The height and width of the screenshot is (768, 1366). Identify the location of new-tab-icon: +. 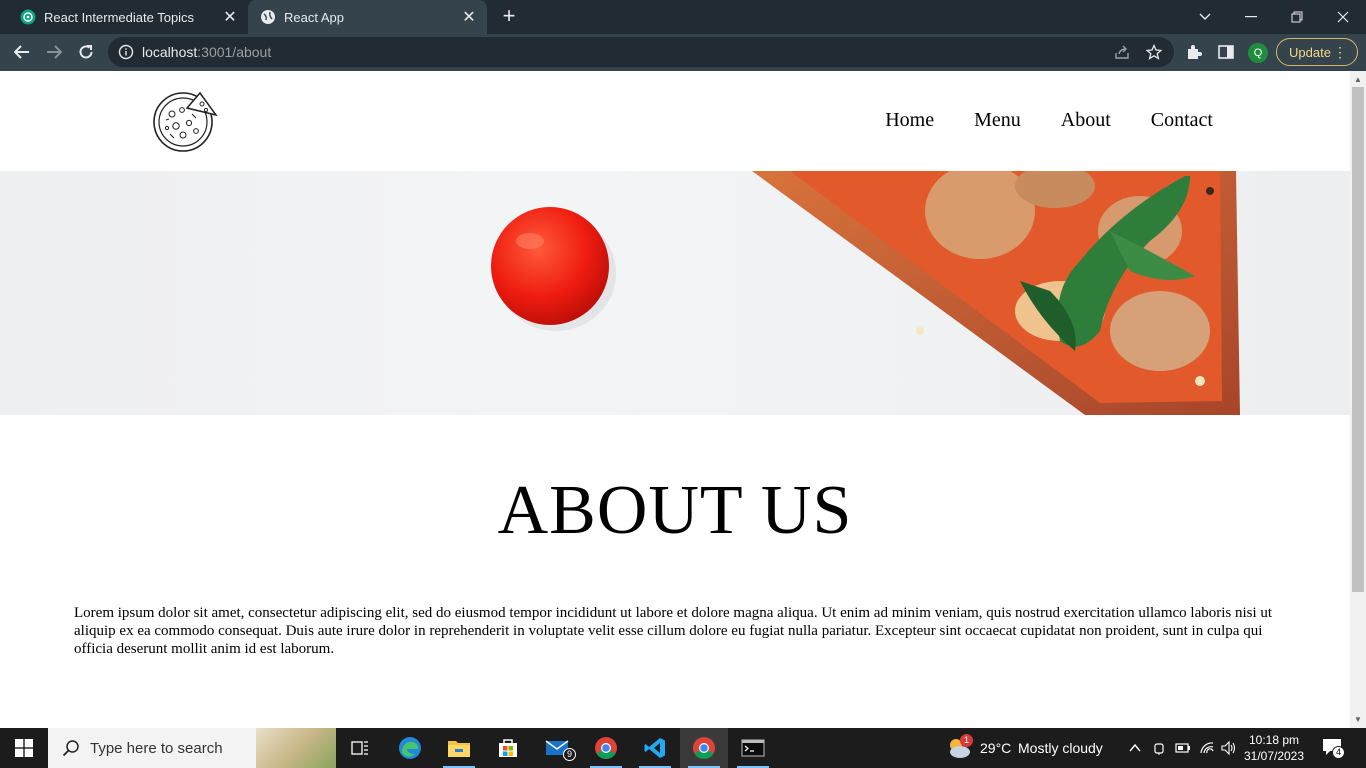
(509, 17).